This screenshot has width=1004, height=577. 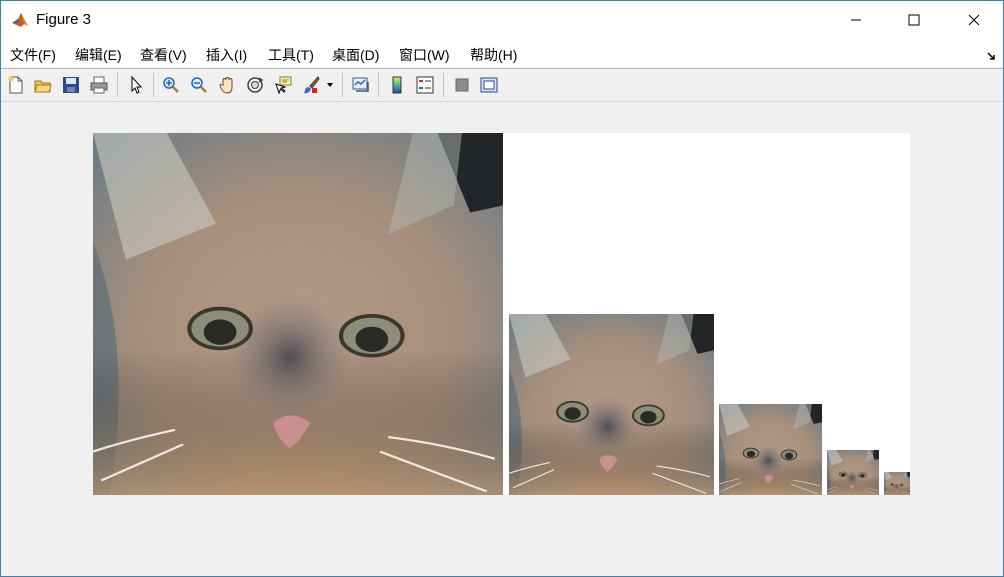 What do you see at coordinates (611, 404) in the screenshot?
I see `pyramid-level-2-image` at bounding box center [611, 404].